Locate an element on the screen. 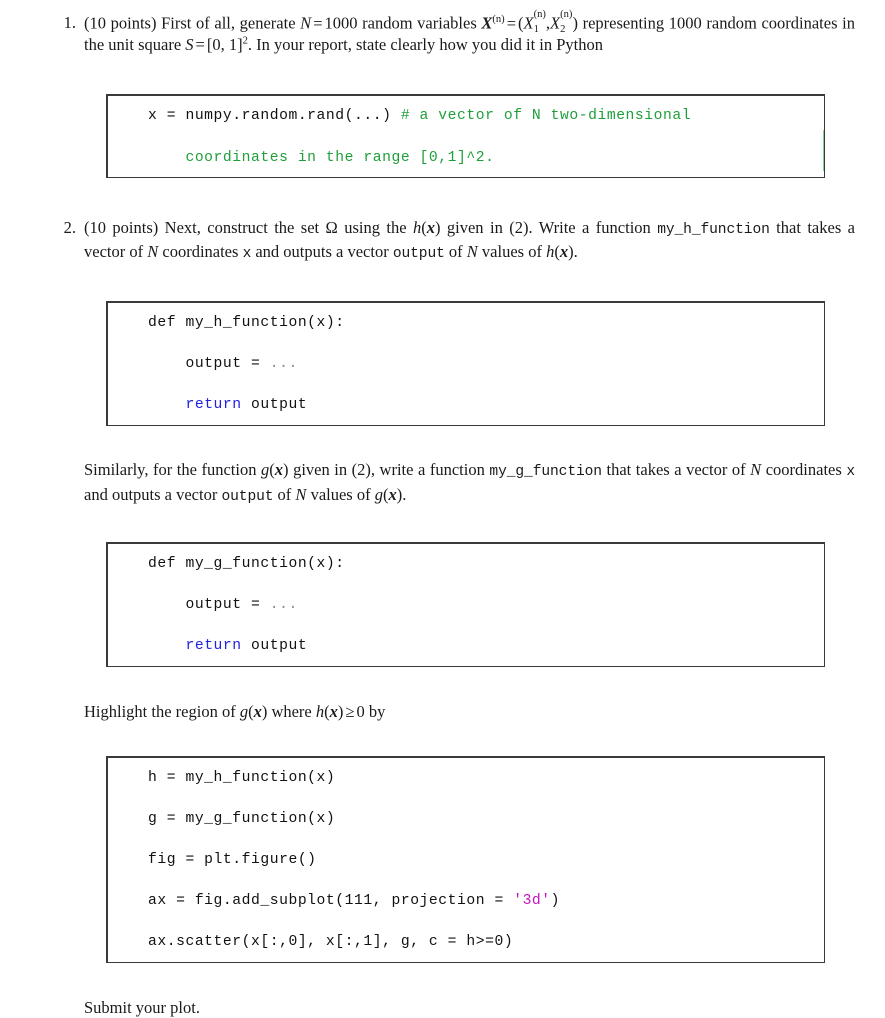  p2-out-name: output is located at coordinates (418, 254).